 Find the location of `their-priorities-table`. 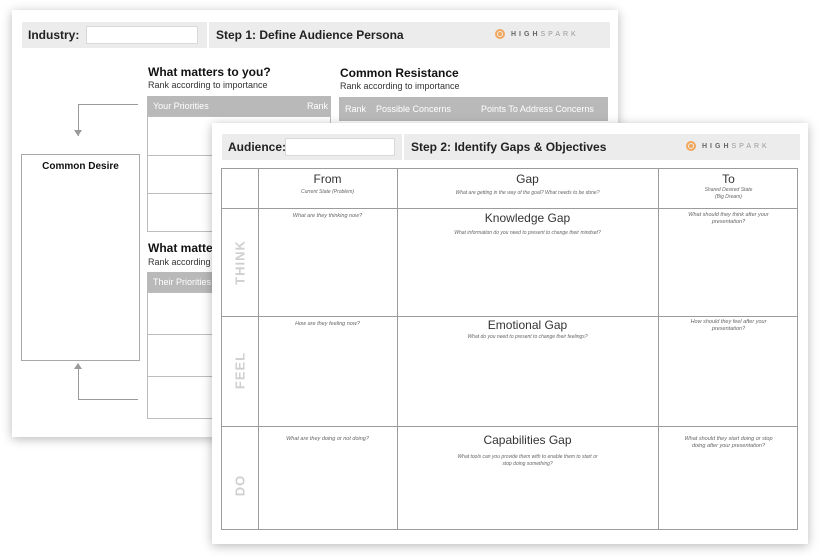

their-priorities-table is located at coordinates (182, 355).